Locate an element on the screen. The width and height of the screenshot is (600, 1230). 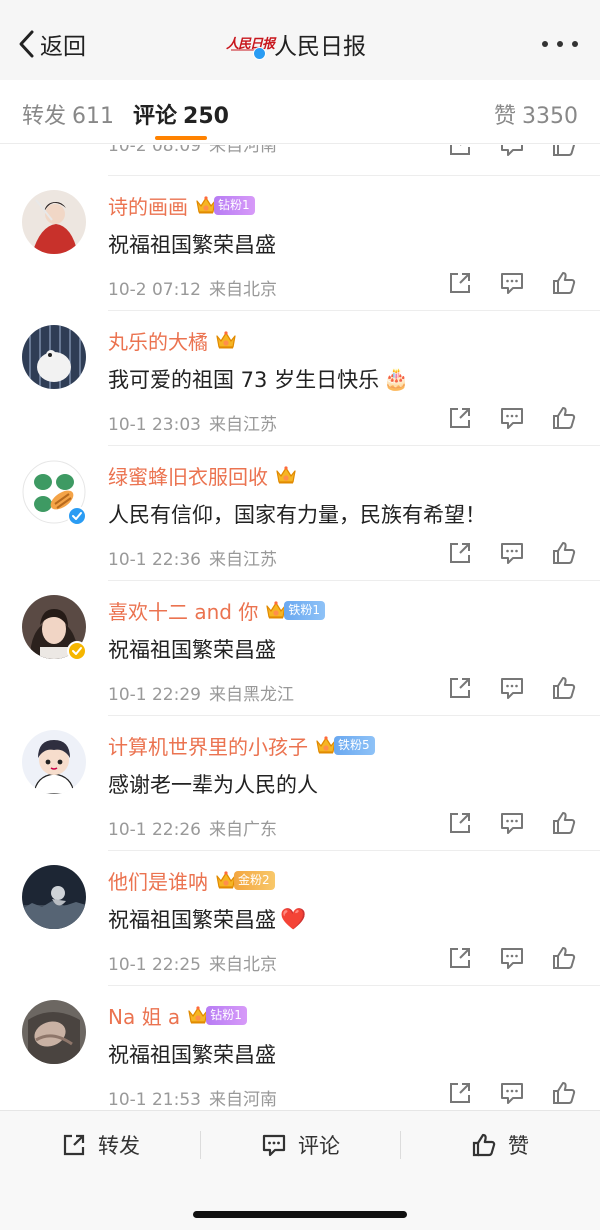
username: 计算机世界里的小孩子 is located at coordinates (208, 745).